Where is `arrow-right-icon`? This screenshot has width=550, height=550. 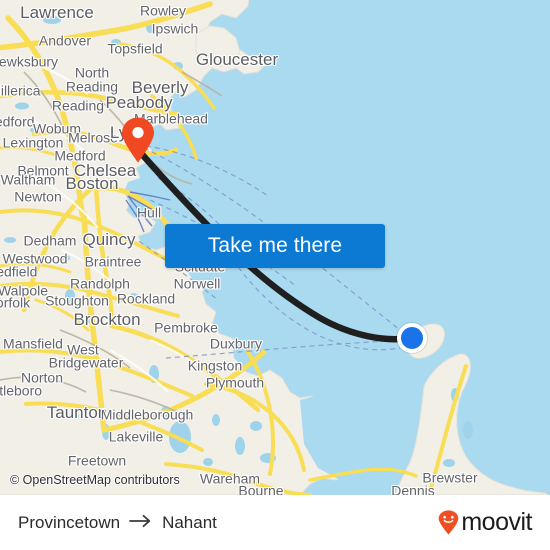
arrow-right-icon is located at coordinates (141, 523).